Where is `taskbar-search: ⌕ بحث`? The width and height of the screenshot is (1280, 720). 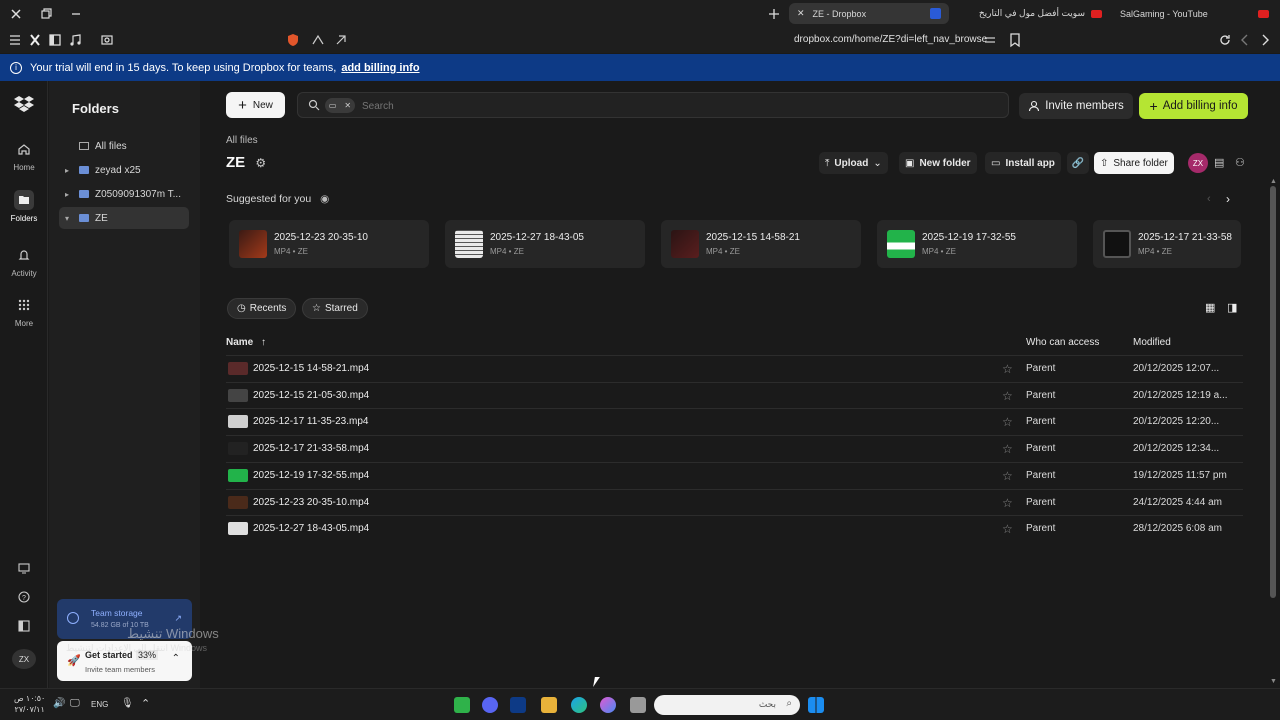
taskbar-search: ⌕ بحث is located at coordinates (727, 705).